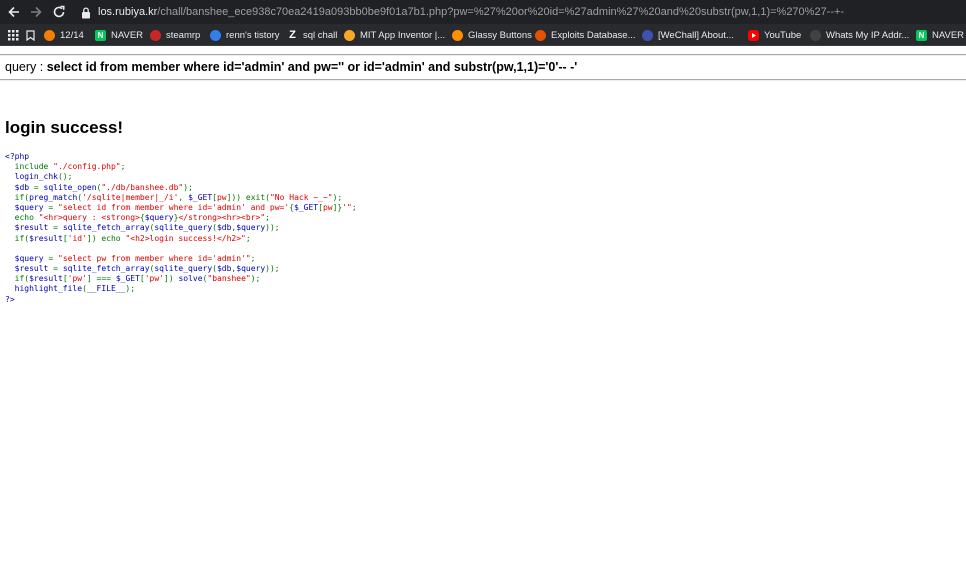  Describe the element at coordinates (181, 157) in the screenshot. I see `code-line: <?php` at that location.